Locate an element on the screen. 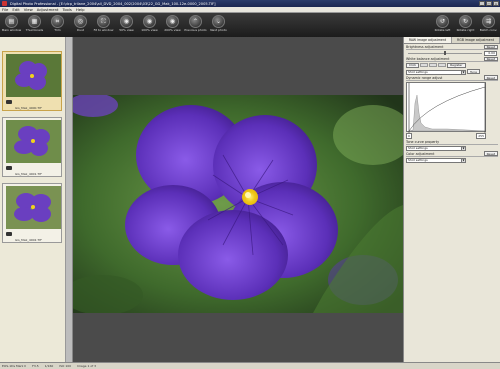  status-aperture: F3.5 is located at coordinates (35, 366).